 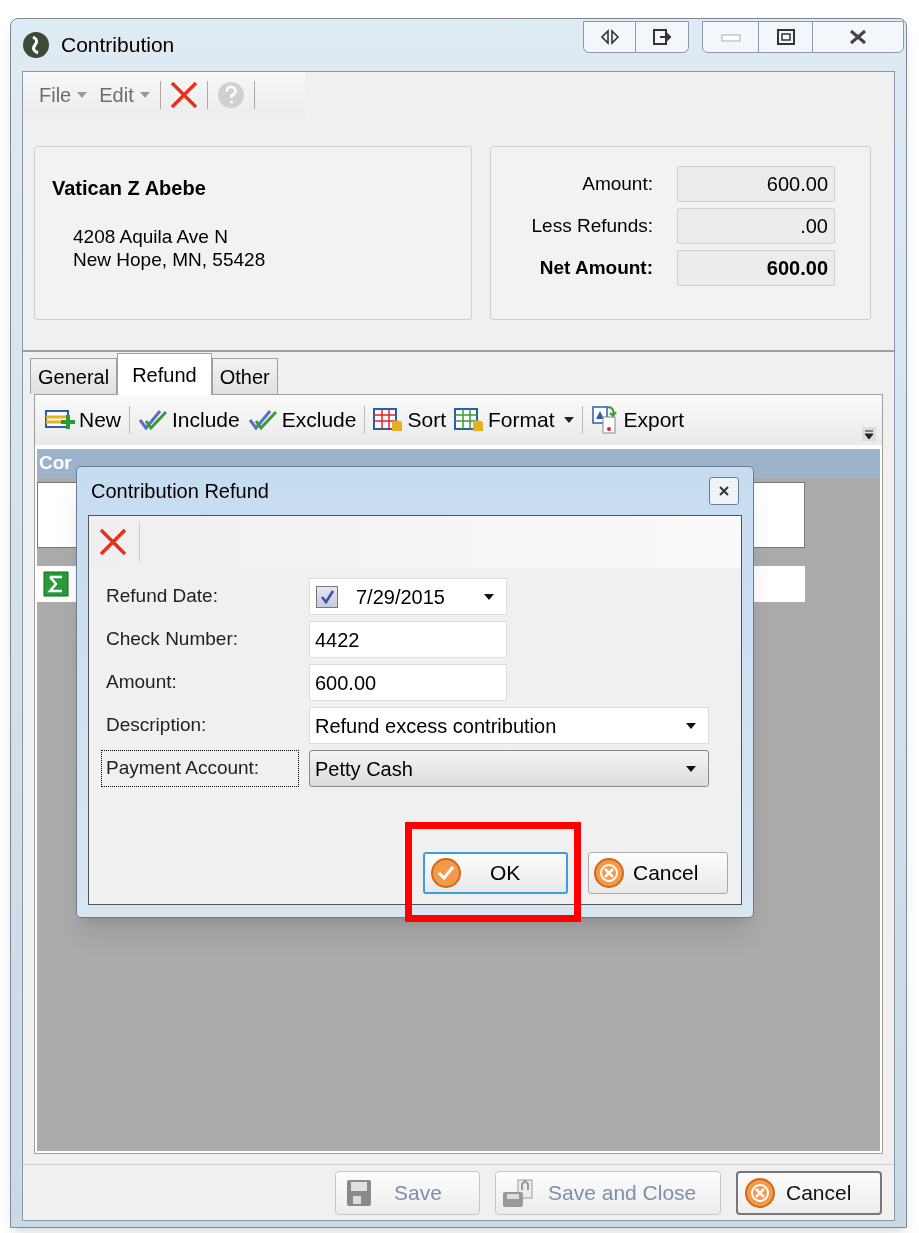 What do you see at coordinates (164, 374) in the screenshot?
I see `tab: Refund` at bounding box center [164, 374].